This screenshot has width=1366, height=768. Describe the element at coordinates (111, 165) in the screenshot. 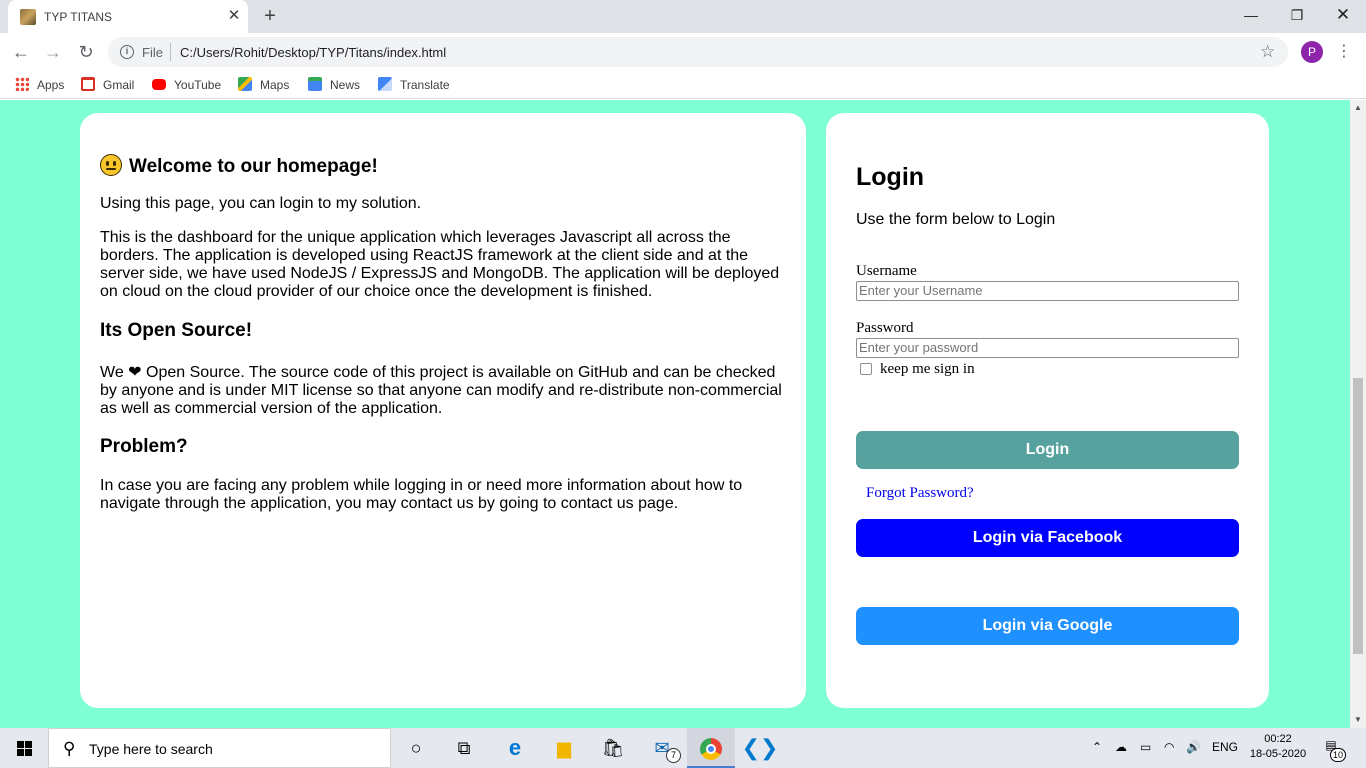

I see `smiley-icon` at that location.